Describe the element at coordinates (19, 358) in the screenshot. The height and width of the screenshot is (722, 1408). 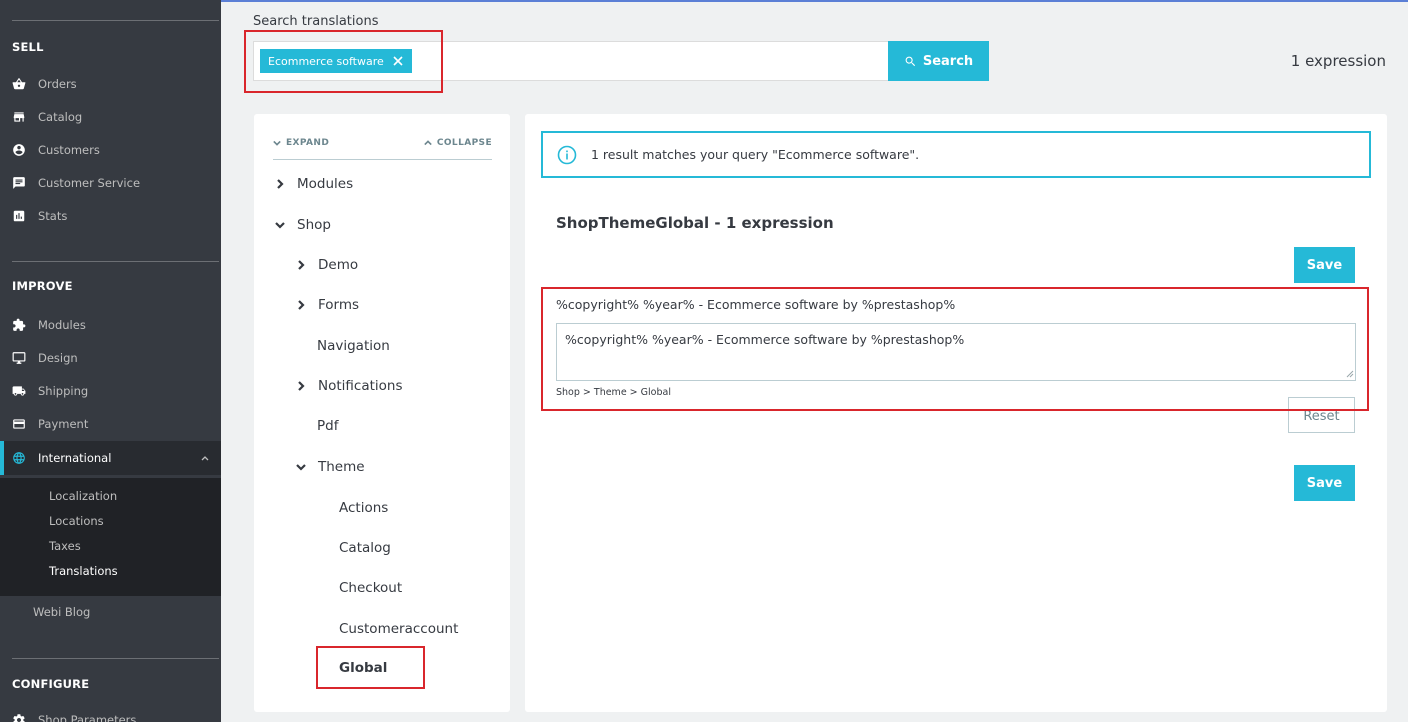
I see `desktop-icon` at that location.